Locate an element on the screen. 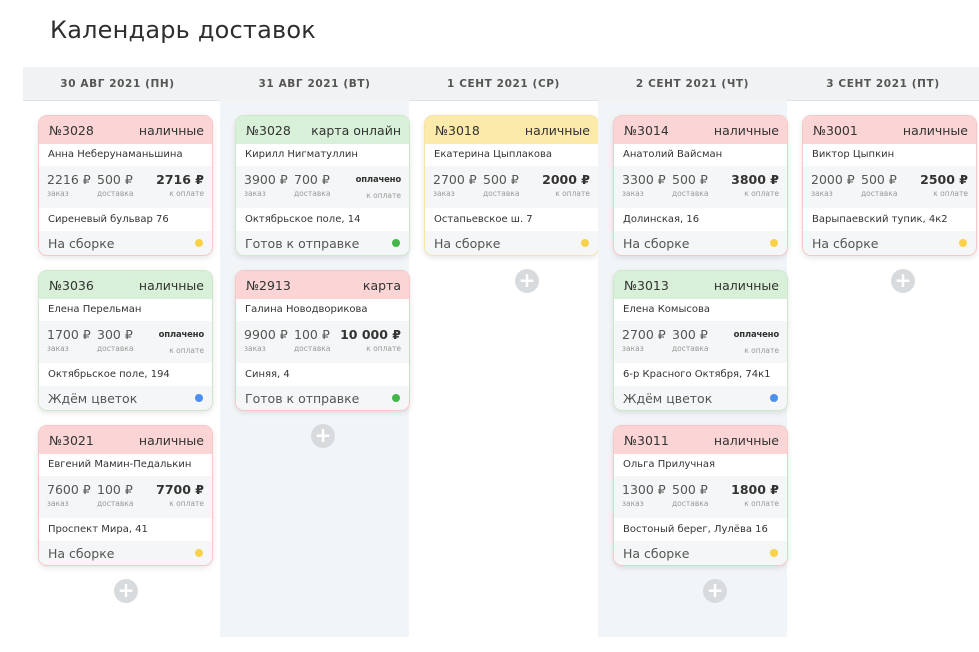  delivery-address: Сиреневый бульвар 76 is located at coordinates (125, 219).